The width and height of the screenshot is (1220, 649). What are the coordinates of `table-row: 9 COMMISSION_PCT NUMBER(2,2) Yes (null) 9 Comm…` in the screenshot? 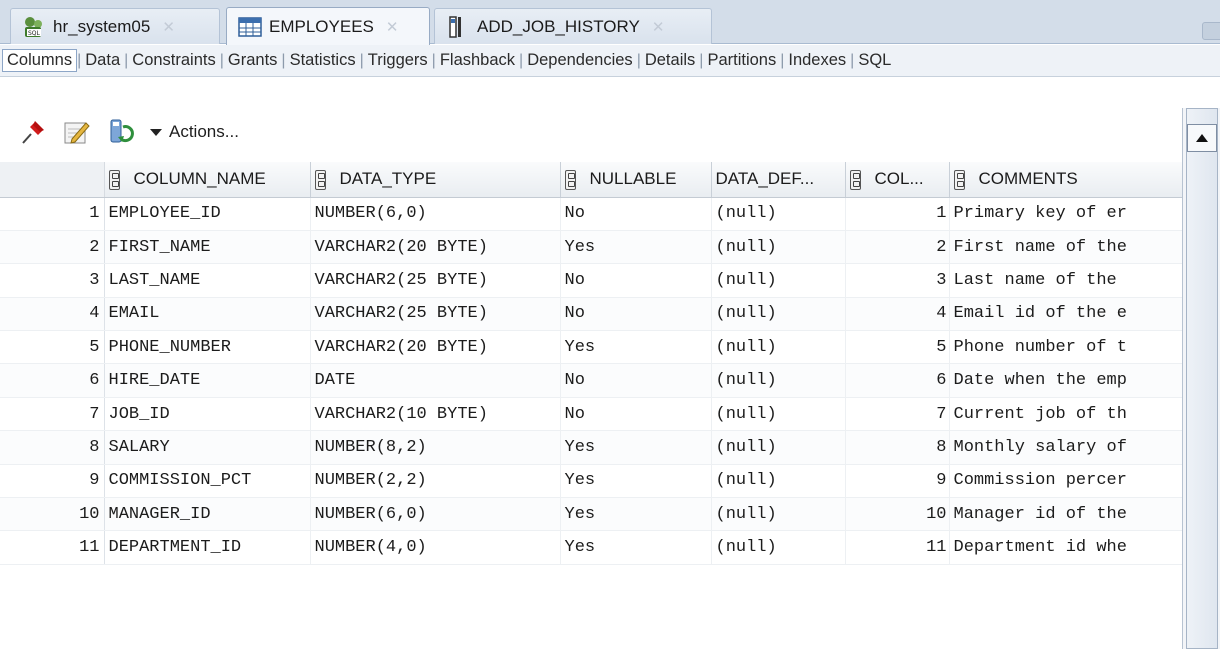 It's located at (591, 481).